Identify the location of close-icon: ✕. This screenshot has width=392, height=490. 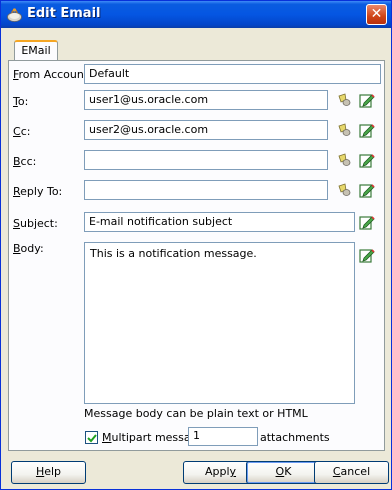
(376, 14).